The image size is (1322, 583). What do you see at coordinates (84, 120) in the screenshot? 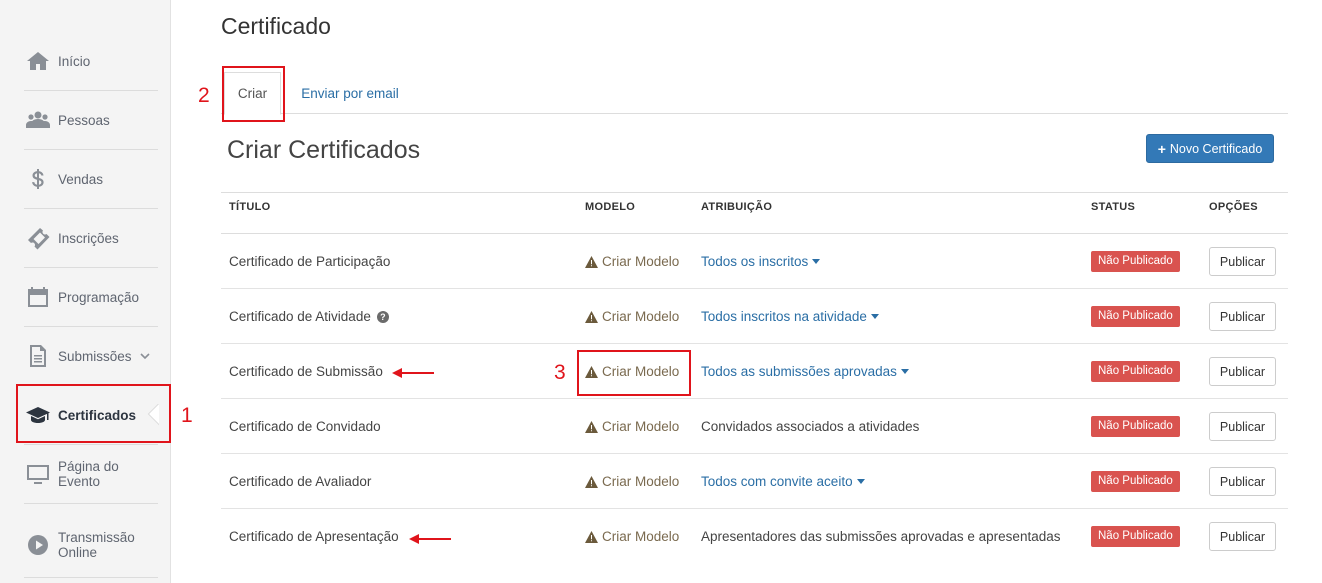
I see `sidebar-item-label: Pessoas` at bounding box center [84, 120].